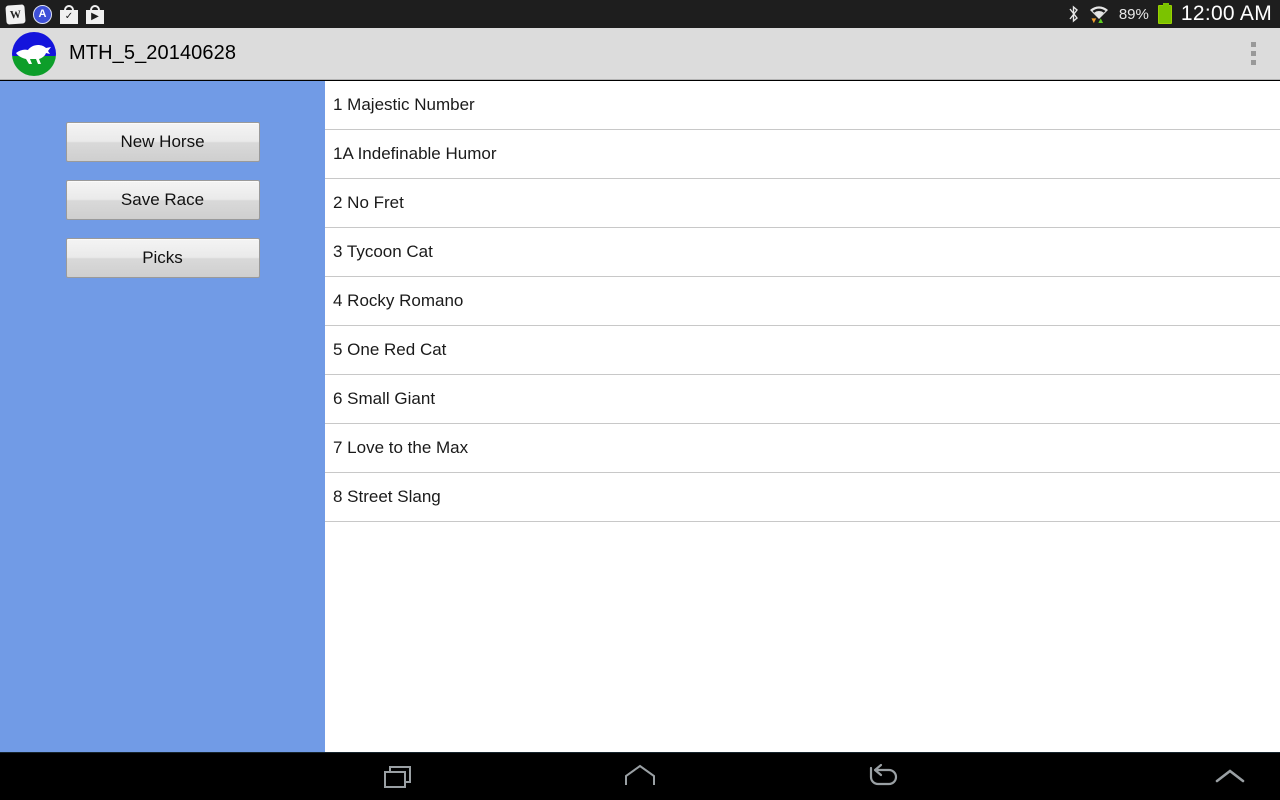 This screenshot has height=800, width=1280. Describe the element at coordinates (640, 54) in the screenshot. I see `action-bar: MTH_5_20140628` at that location.